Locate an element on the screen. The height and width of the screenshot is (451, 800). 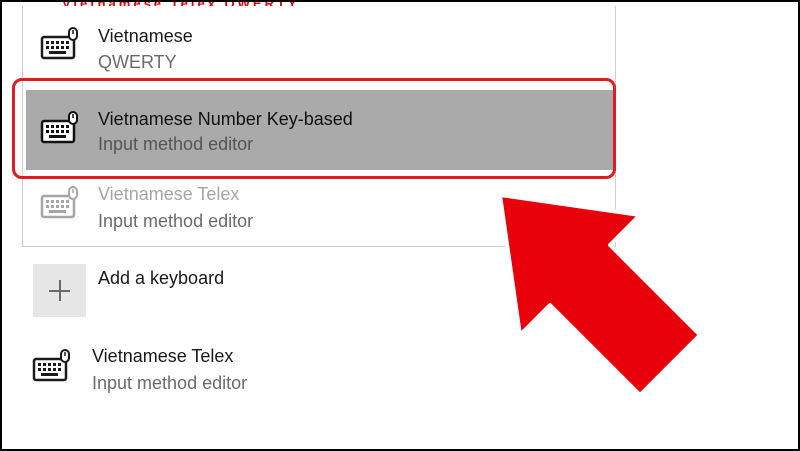
layout-type: QWERTY is located at coordinates (137, 62).